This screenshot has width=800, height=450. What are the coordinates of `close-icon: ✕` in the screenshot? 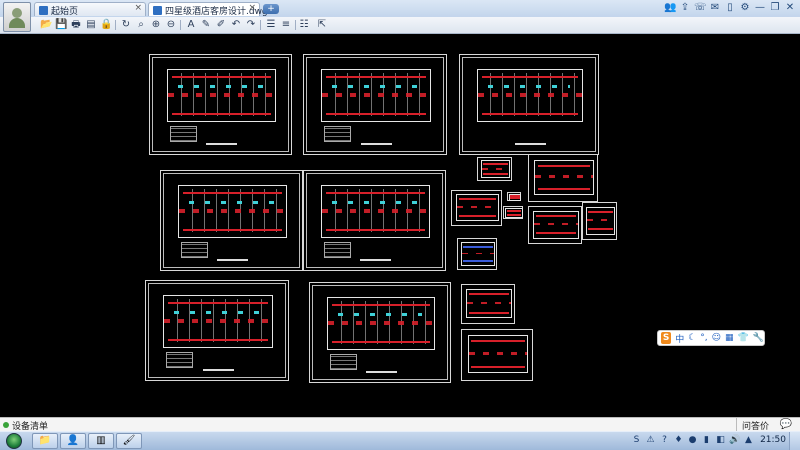 It's located at (790, 8).